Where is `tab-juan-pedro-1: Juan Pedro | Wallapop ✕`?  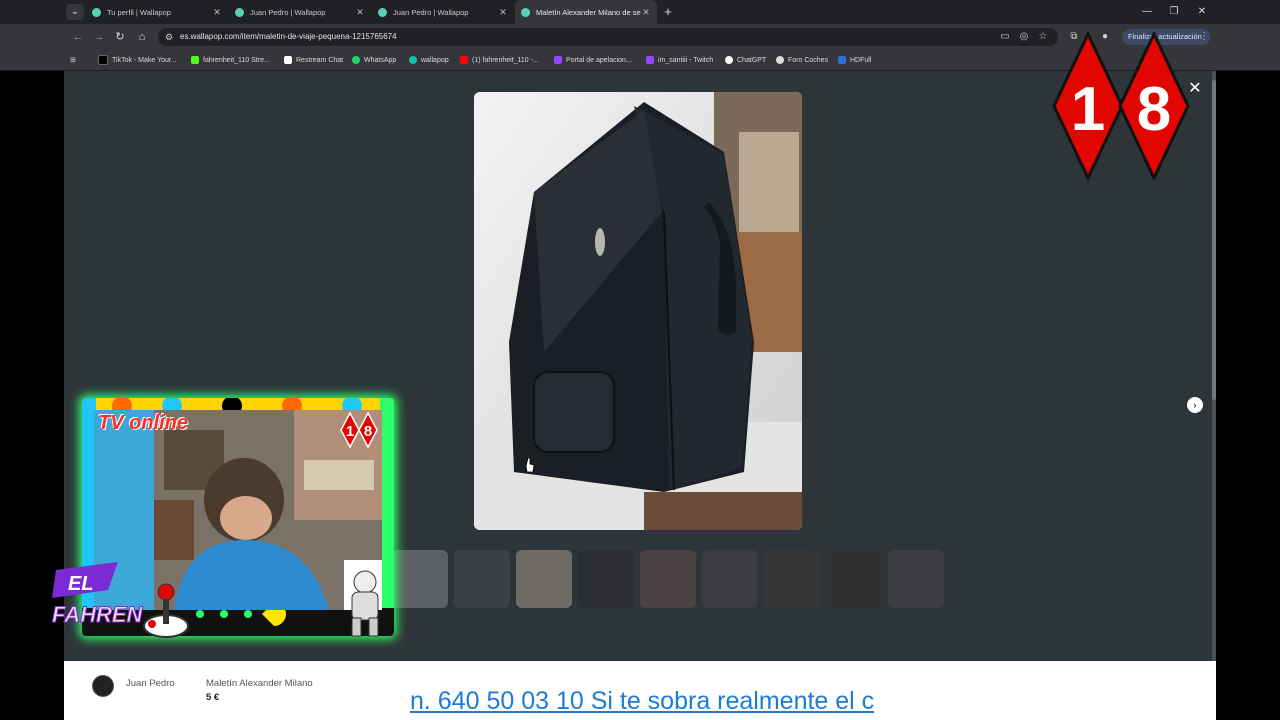
tab-juan-pedro-1: Juan Pedro | Wallapop ✕ is located at coordinates (300, 12).